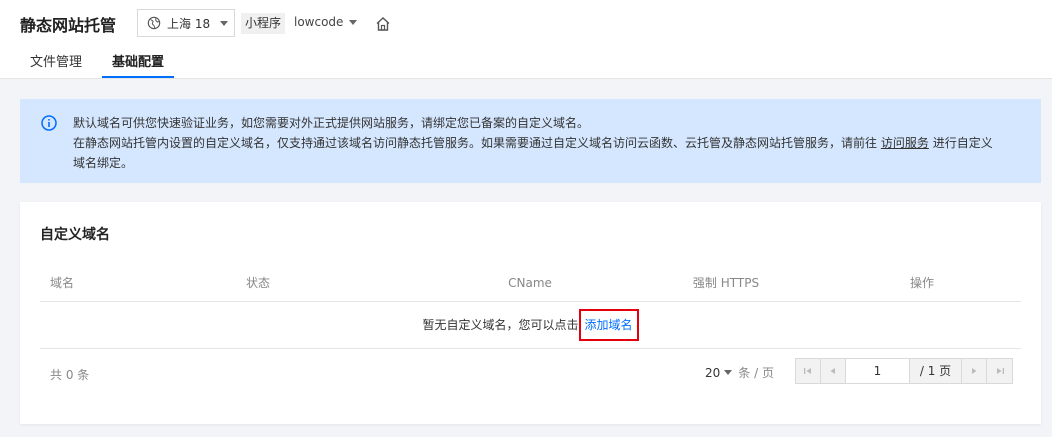 The image size is (1052, 437). I want to click on page-number-input: 1, so click(878, 371).